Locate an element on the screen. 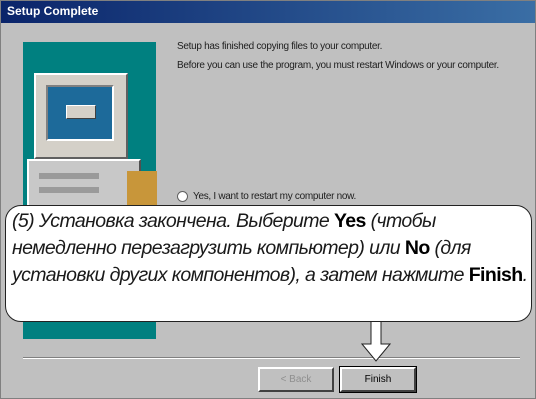 The width and height of the screenshot is (536, 399). separator-line is located at coordinates (271, 358).